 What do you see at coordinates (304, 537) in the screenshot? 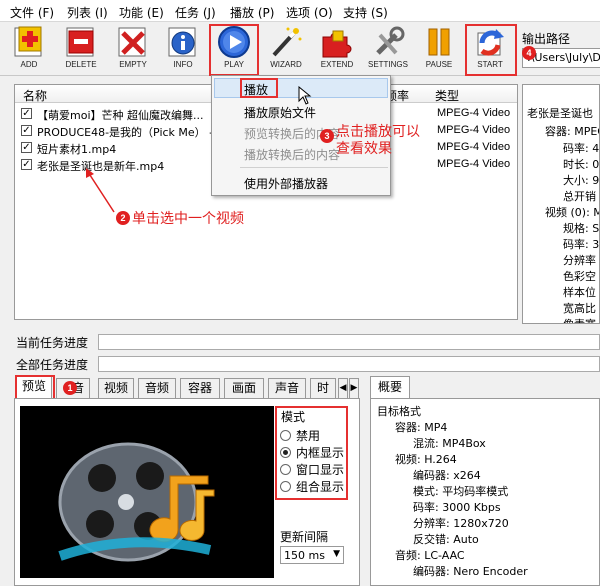
I see `update-interval-label: 更新间隔` at bounding box center [304, 537].